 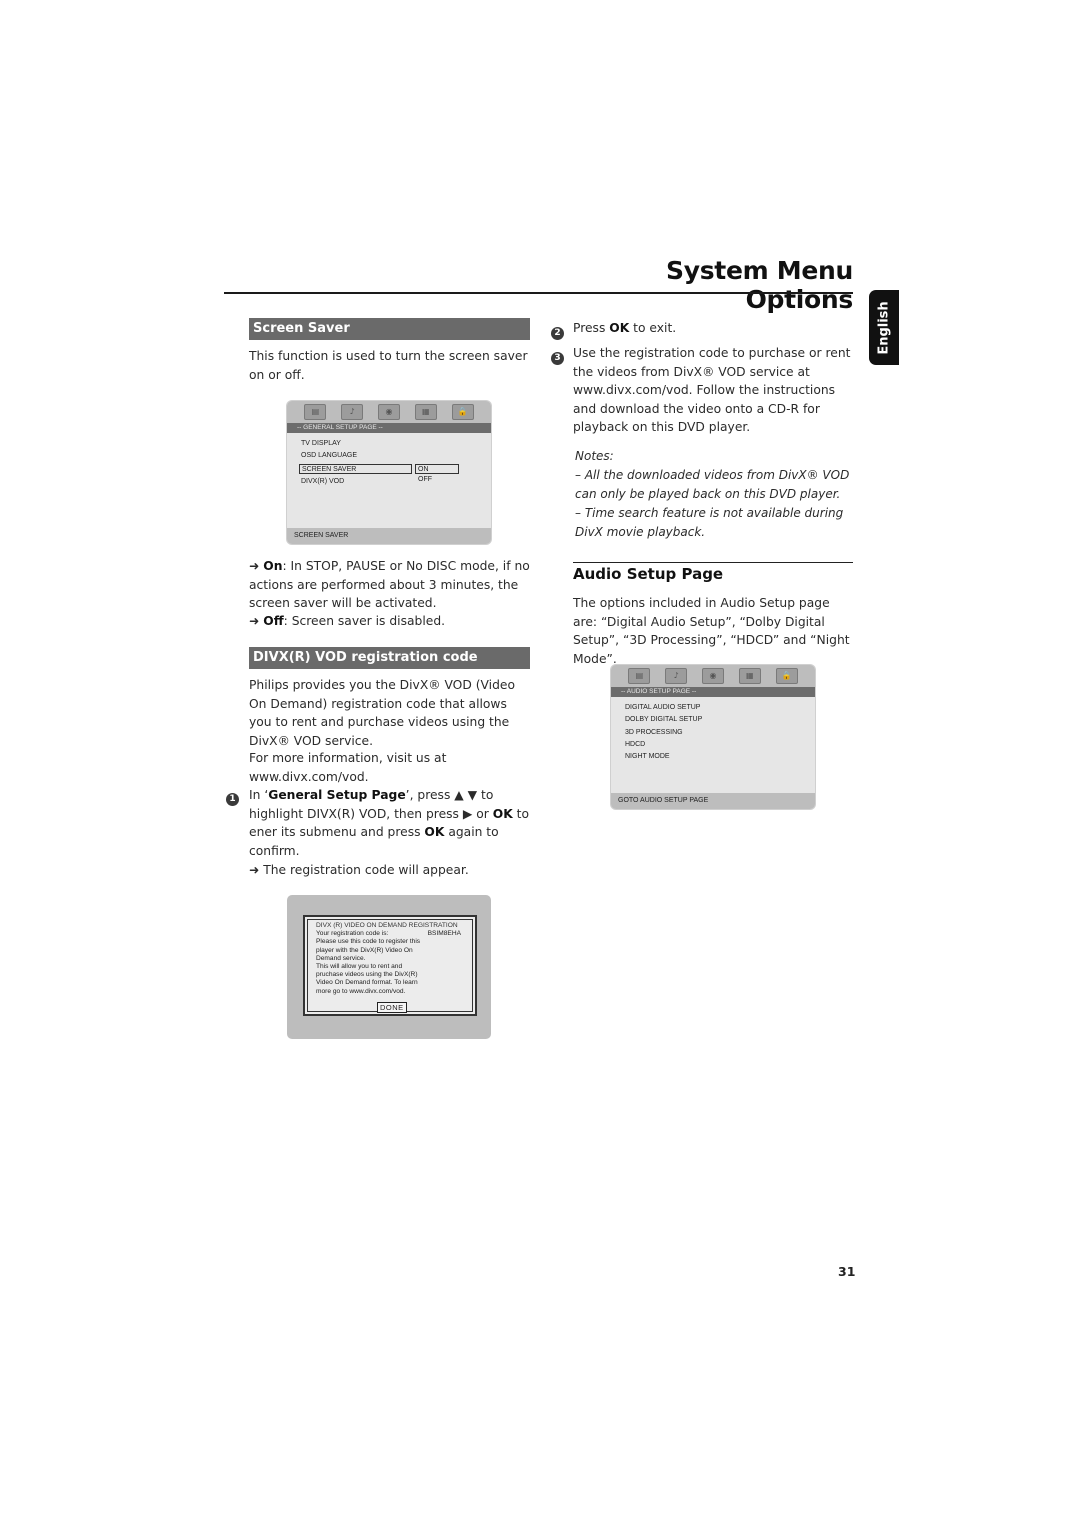 I want to click on language-tab: English, so click(x=884, y=327).